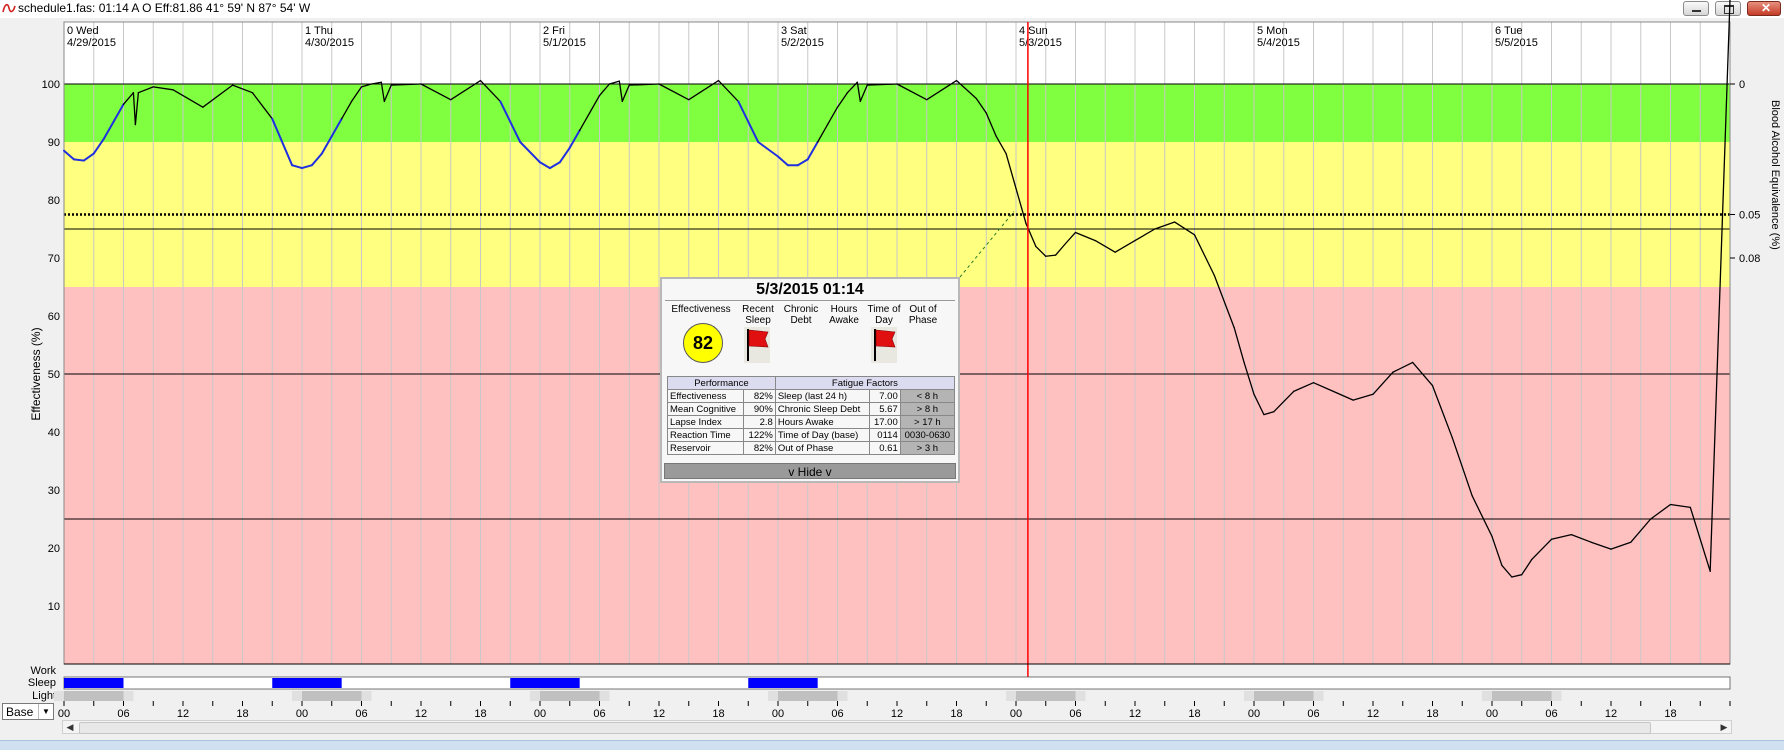 Image resolution: width=1784 pixels, height=750 pixels. I want to click on y-axis-label: Effectiveness (%), so click(36, 373).